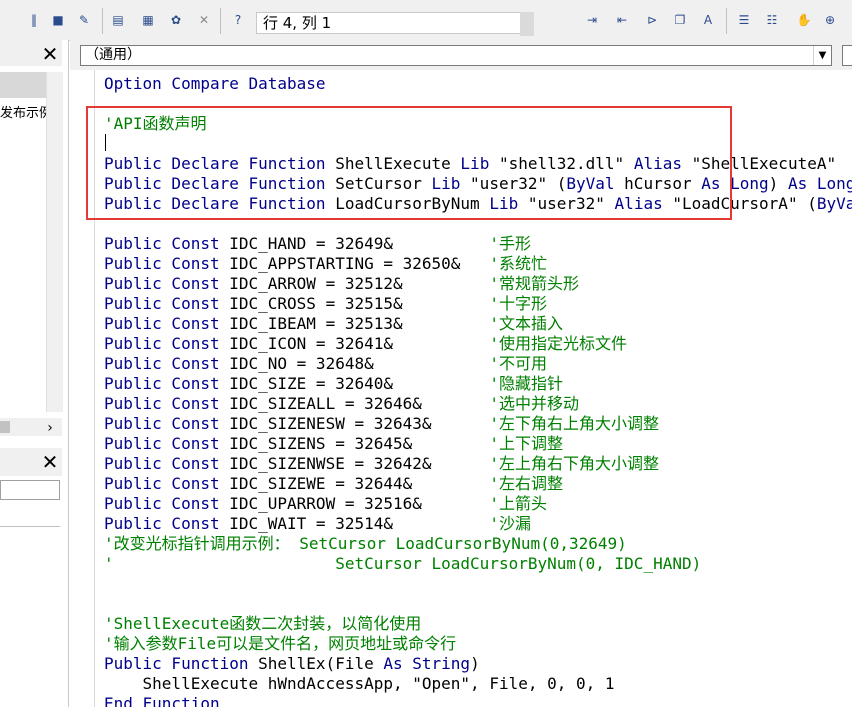  What do you see at coordinates (359, 383) in the screenshot?
I see `code-text: IDC_SIZE = 32640&` at bounding box center [359, 383].